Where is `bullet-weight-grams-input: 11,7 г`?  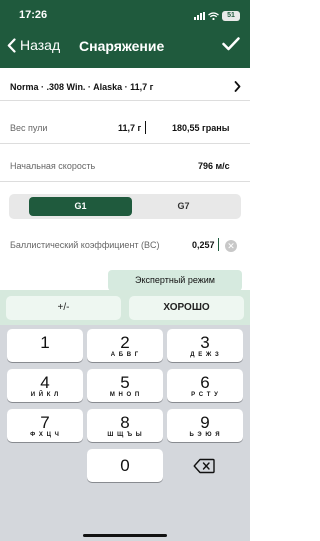
bullet-weight-grams-input: 11,7 г is located at coordinates (129, 128).